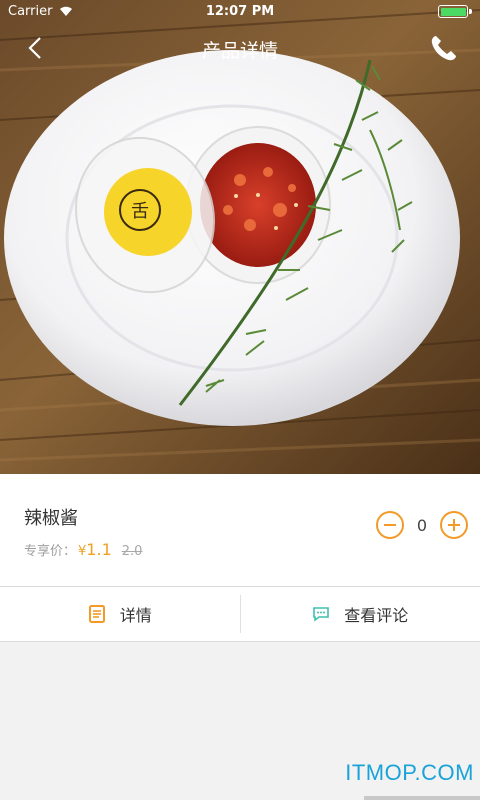  I want to click on call-button, so click(444, 48).